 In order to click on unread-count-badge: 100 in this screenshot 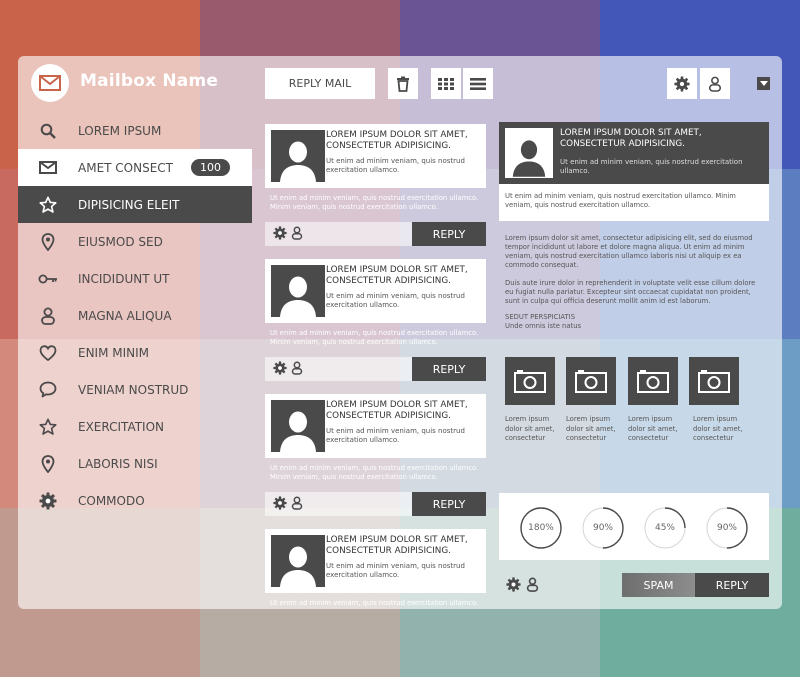, I will do `click(210, 167)`.